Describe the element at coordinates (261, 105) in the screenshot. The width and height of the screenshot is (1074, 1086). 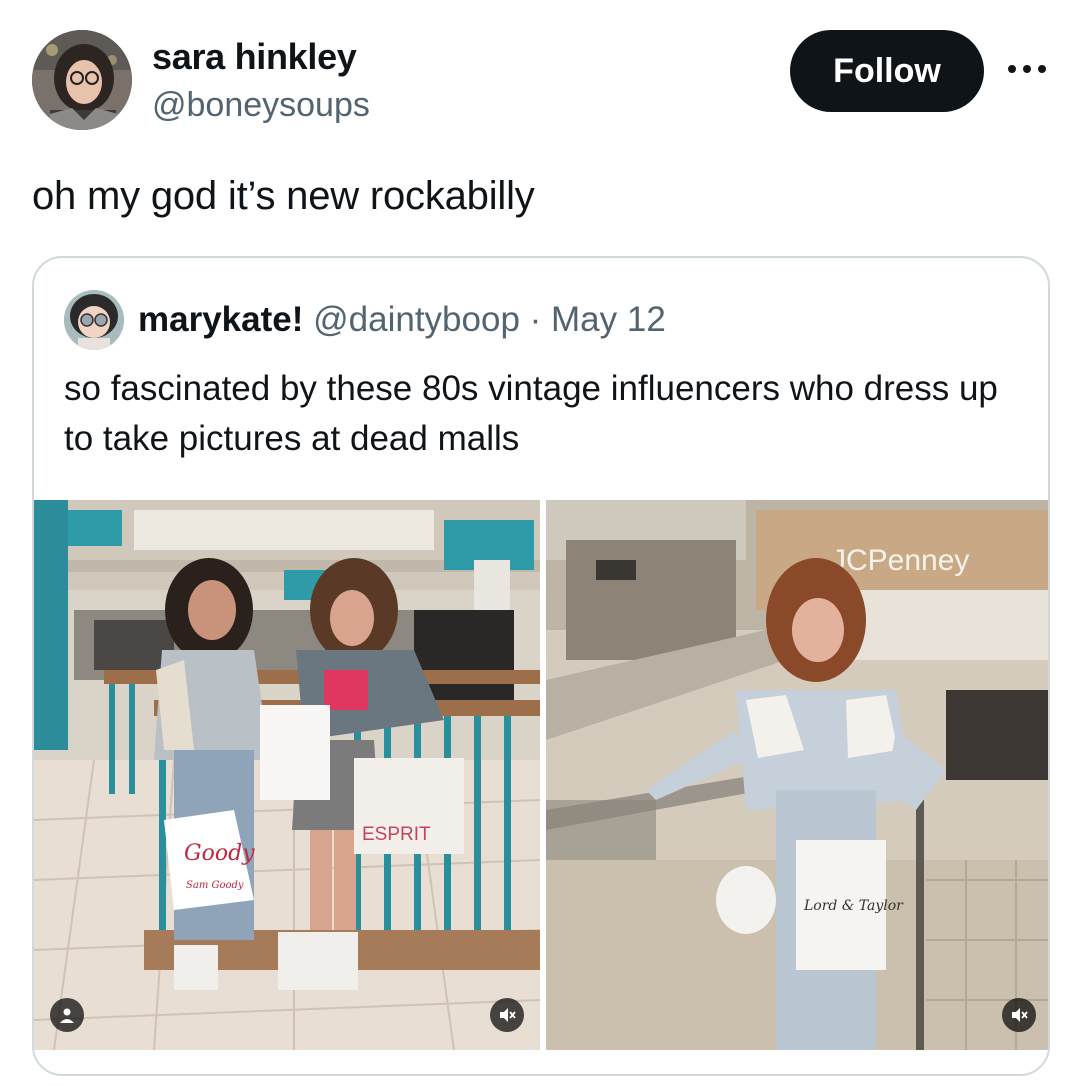
I see `author-handle: @boneysoups` at that location.